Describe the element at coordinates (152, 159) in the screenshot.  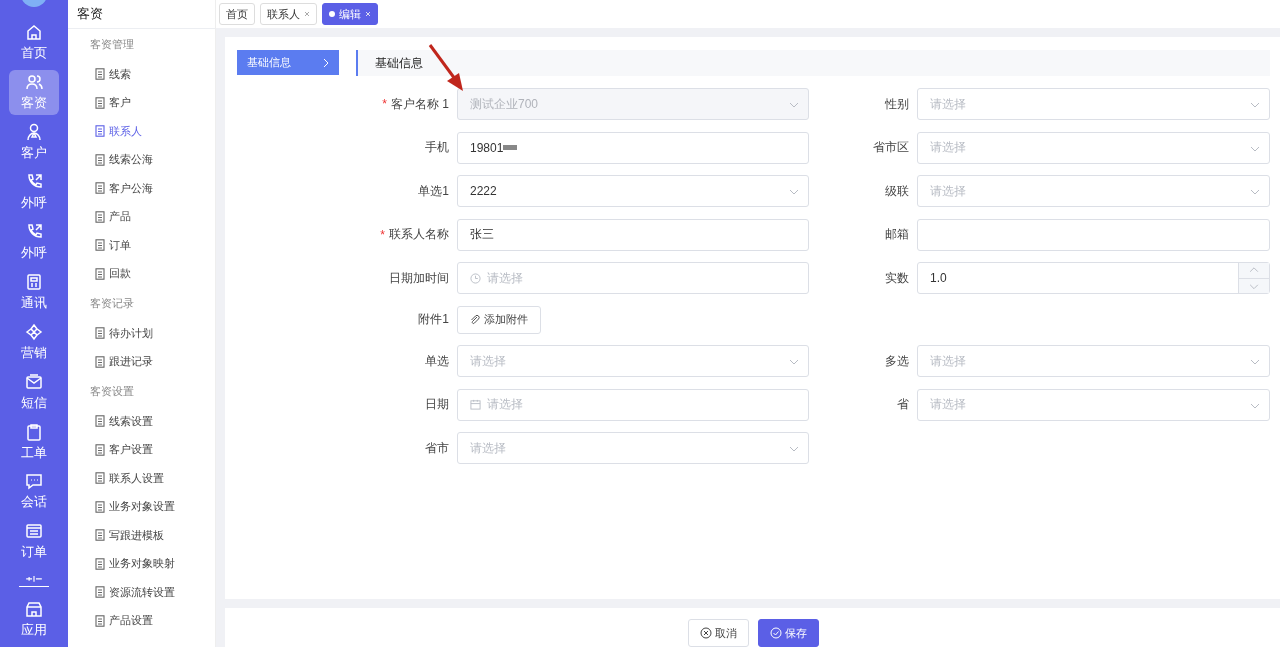
I see `menu-item: 线索公海` at that location.